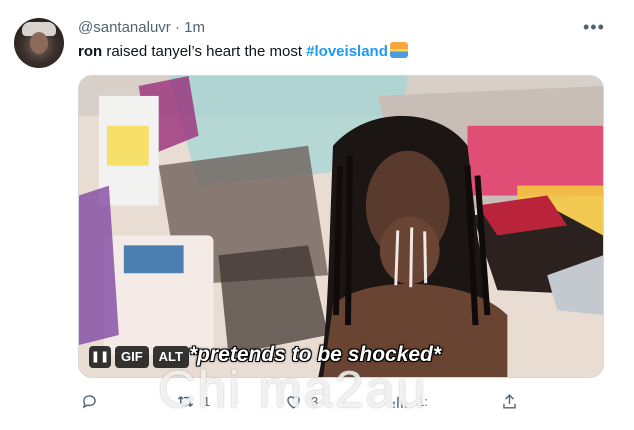 The image size is (634, 430). Describe the element at coordinates (409, 401) in the screenshot. I see `views-button: 1:` at that location.